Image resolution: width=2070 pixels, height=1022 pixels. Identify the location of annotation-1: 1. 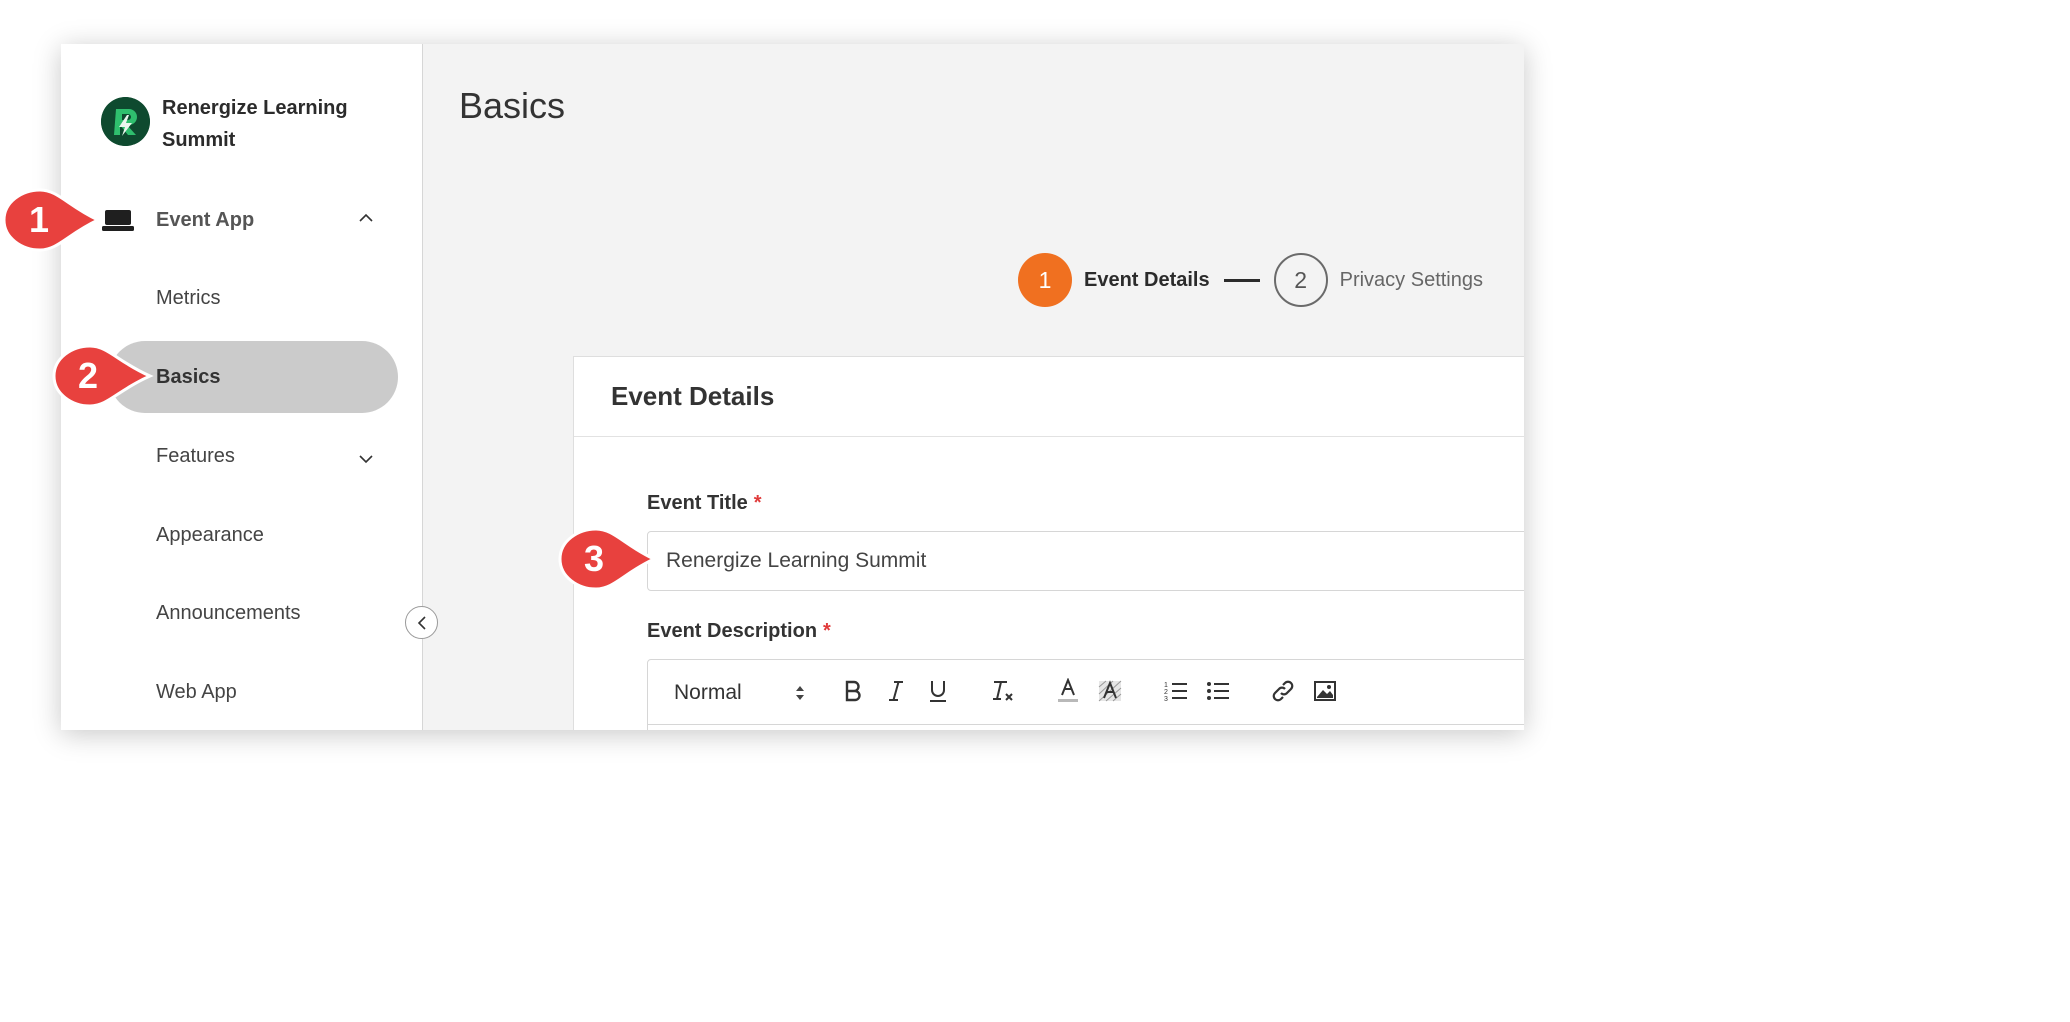
(52, 220).